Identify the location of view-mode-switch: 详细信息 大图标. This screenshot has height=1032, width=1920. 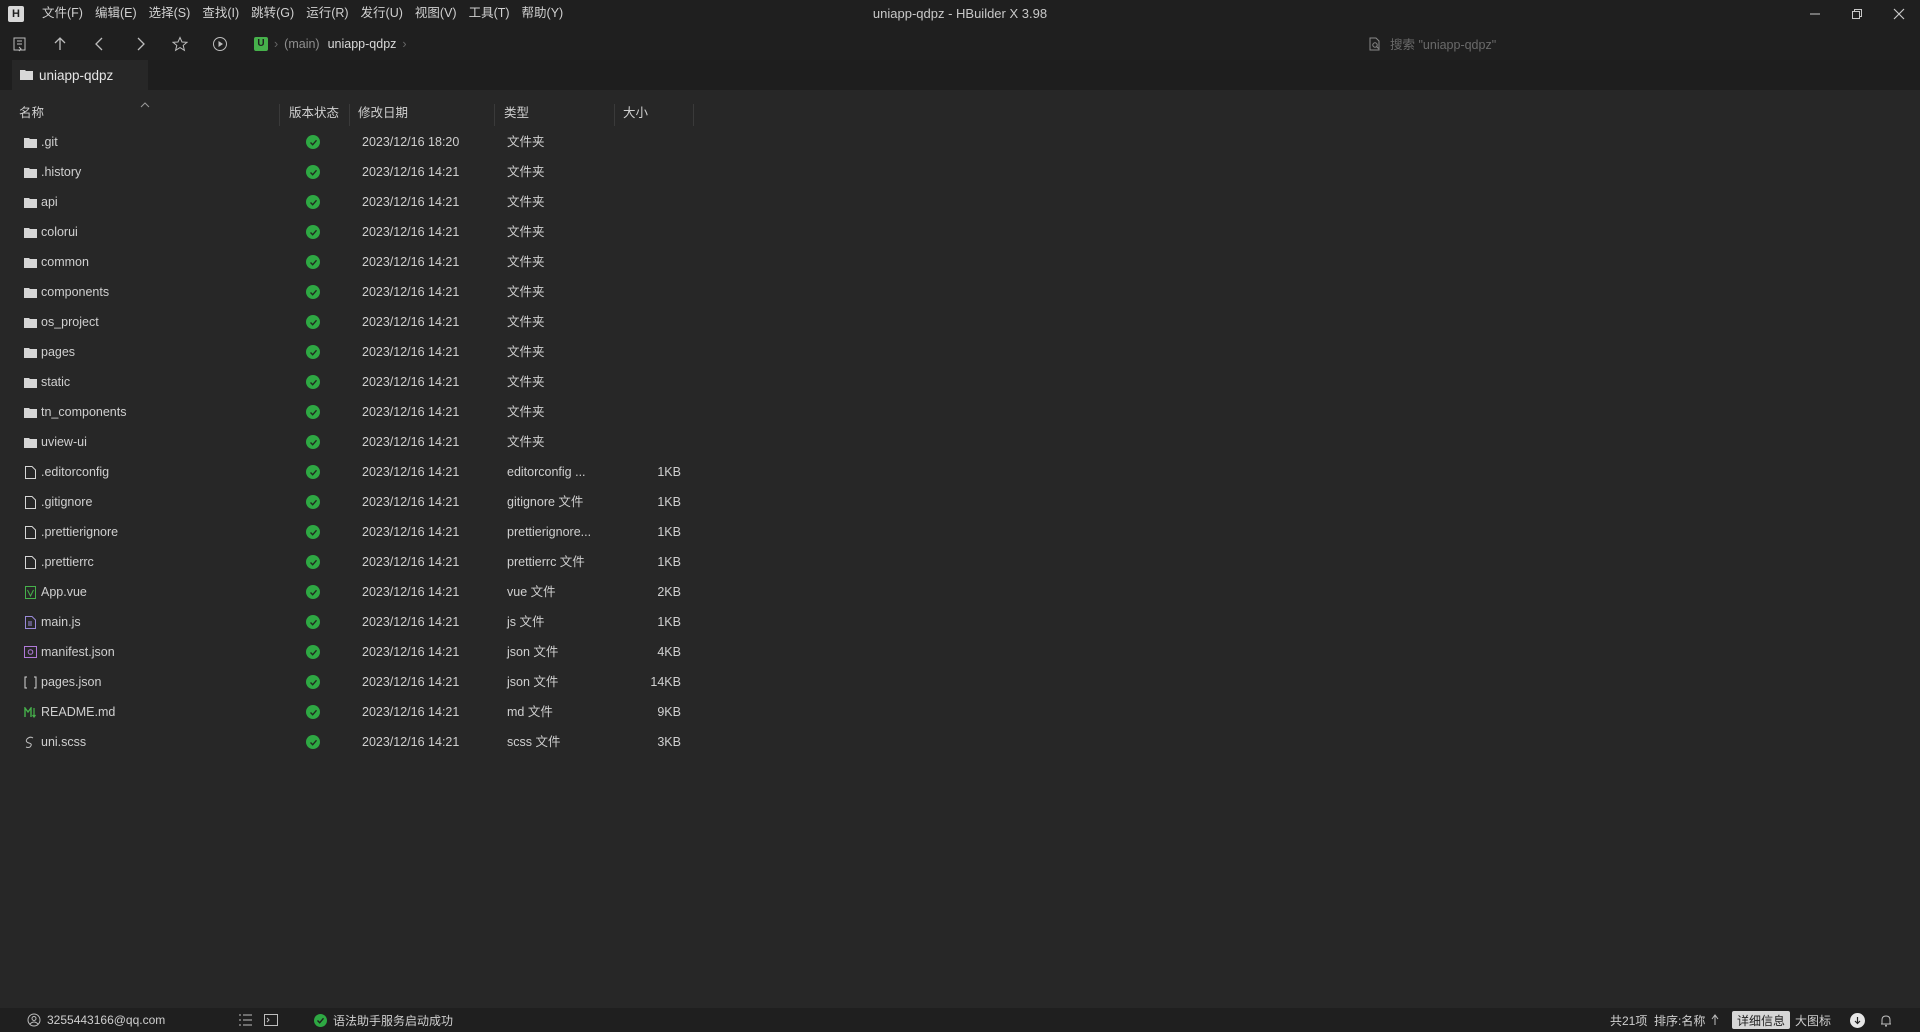
(1784, 1020).